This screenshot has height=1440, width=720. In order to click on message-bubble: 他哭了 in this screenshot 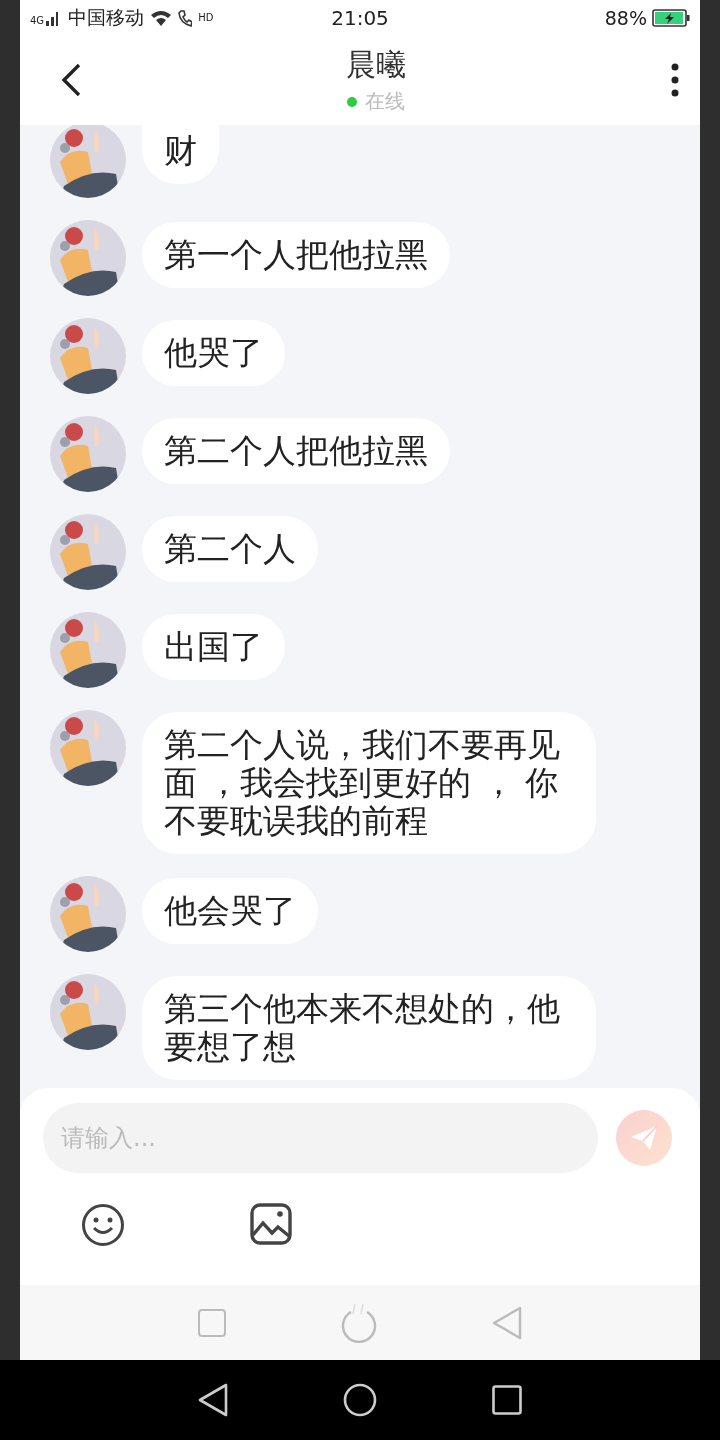, I will do `click(213, 353)`.